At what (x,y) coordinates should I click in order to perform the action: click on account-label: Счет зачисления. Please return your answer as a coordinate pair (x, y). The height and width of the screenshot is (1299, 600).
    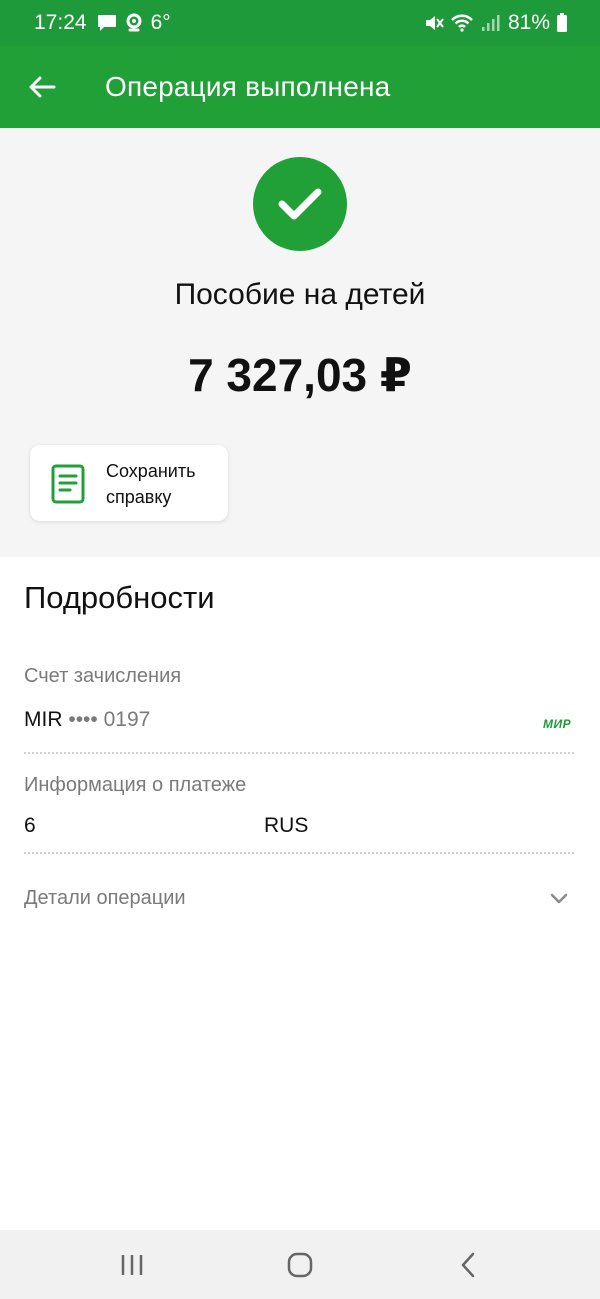
    Looking at the image, I should click on (103, 676).